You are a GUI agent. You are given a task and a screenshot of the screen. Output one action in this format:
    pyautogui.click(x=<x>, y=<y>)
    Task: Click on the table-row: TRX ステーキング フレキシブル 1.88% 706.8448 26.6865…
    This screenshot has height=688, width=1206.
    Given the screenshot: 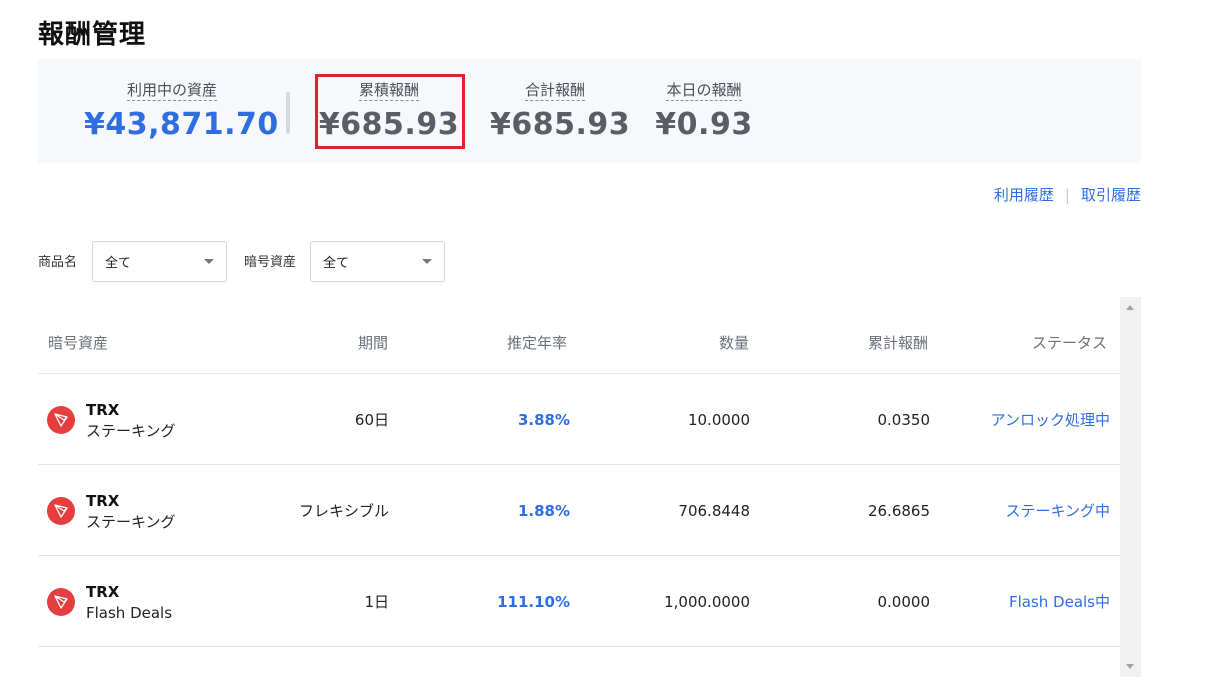 What is the action you would take?
    pyautogui.click(x=579, y=510)
    